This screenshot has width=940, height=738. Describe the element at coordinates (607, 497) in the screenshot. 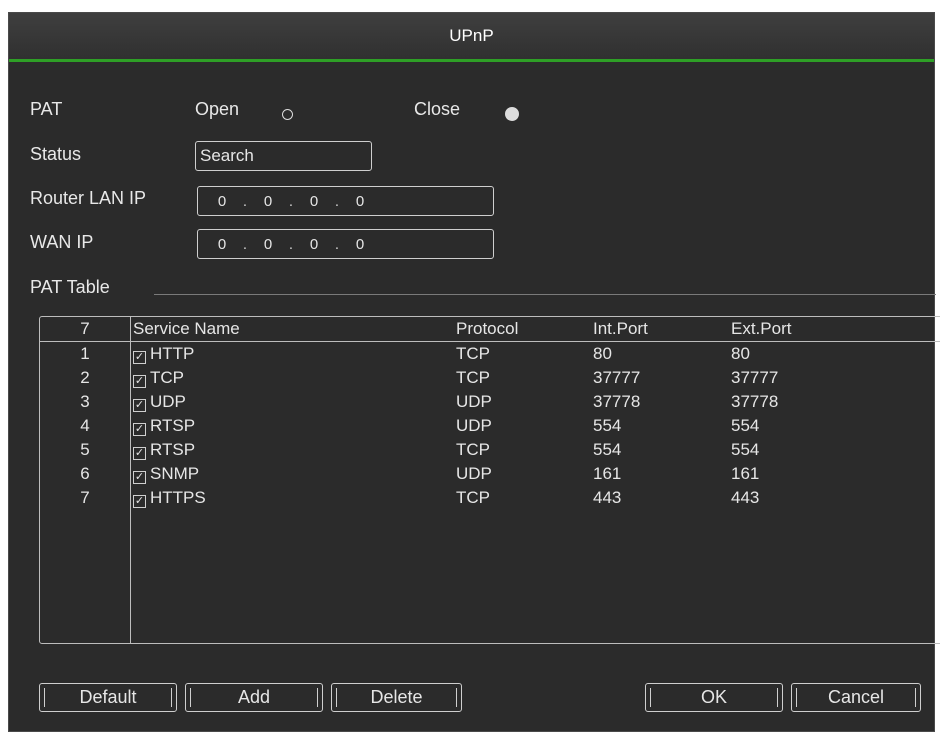

I see `int-port-cell: 443` at that location.